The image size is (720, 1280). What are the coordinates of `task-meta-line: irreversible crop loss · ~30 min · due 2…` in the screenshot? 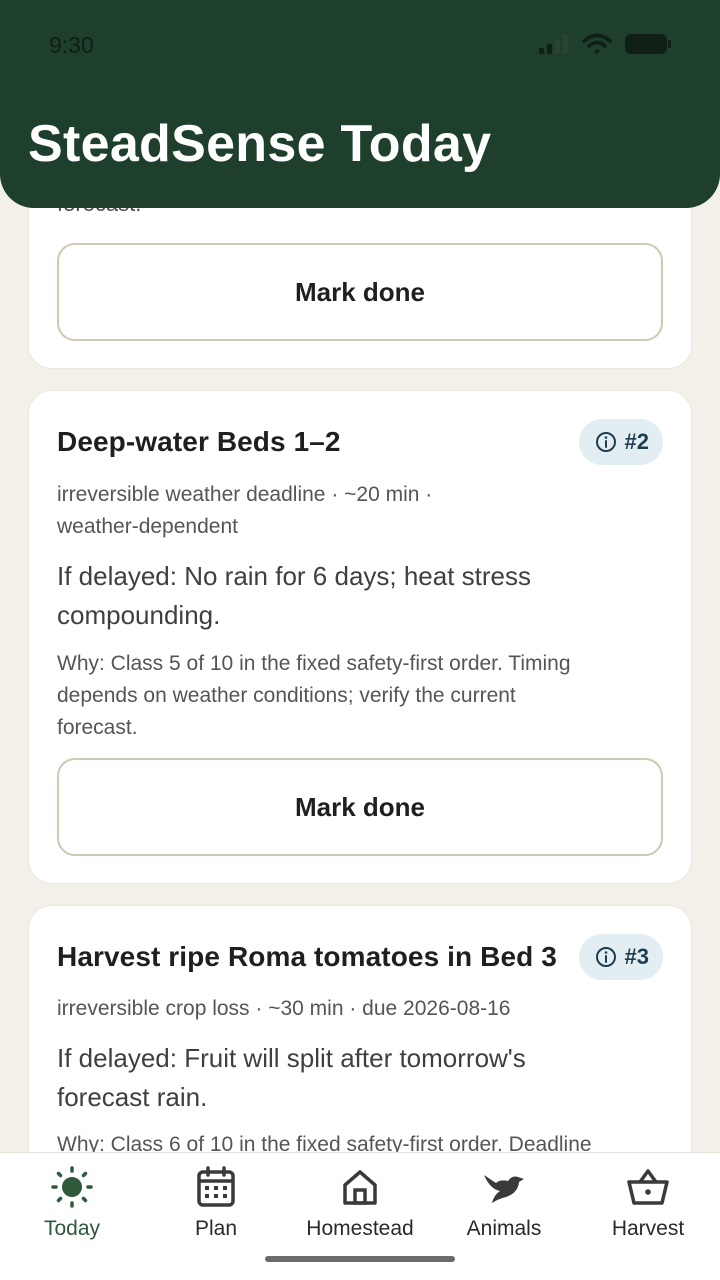 It's located at (284, 1008).